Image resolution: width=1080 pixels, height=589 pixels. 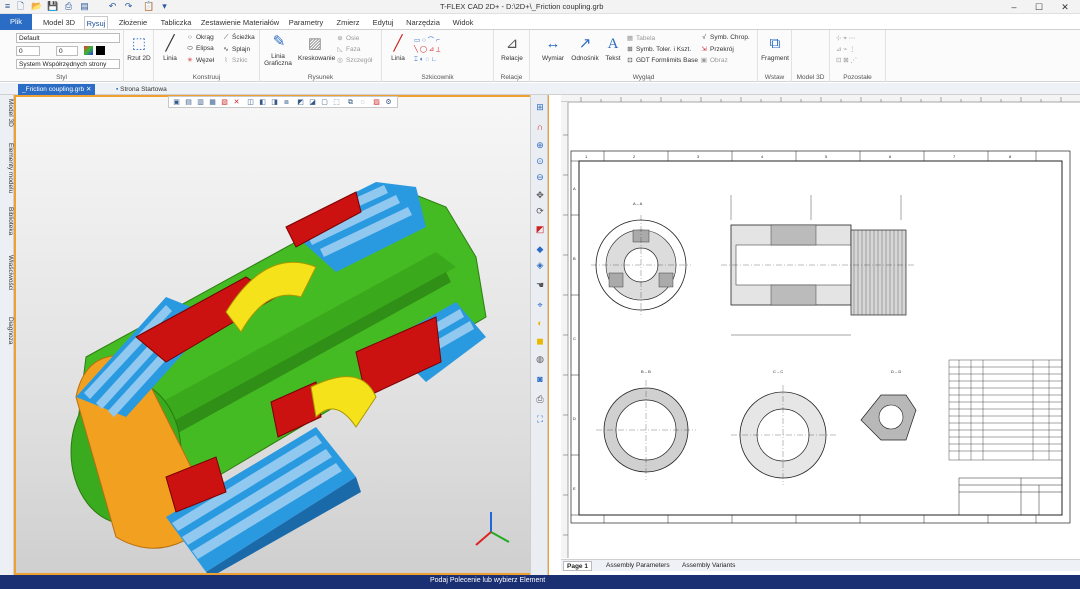 What do you see at coordinates (170, 48) in the screenshot?
I see `linia-button: ╱ Linia` at bounding box center [170, 48].